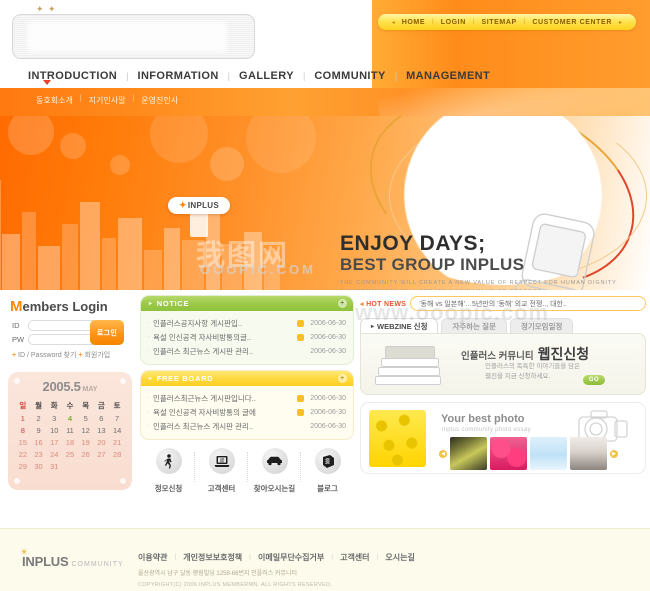 The height and width of the screenshot is (591, 650). I want to click on nav-item-community: COMMUNITY, so click(349, 76).